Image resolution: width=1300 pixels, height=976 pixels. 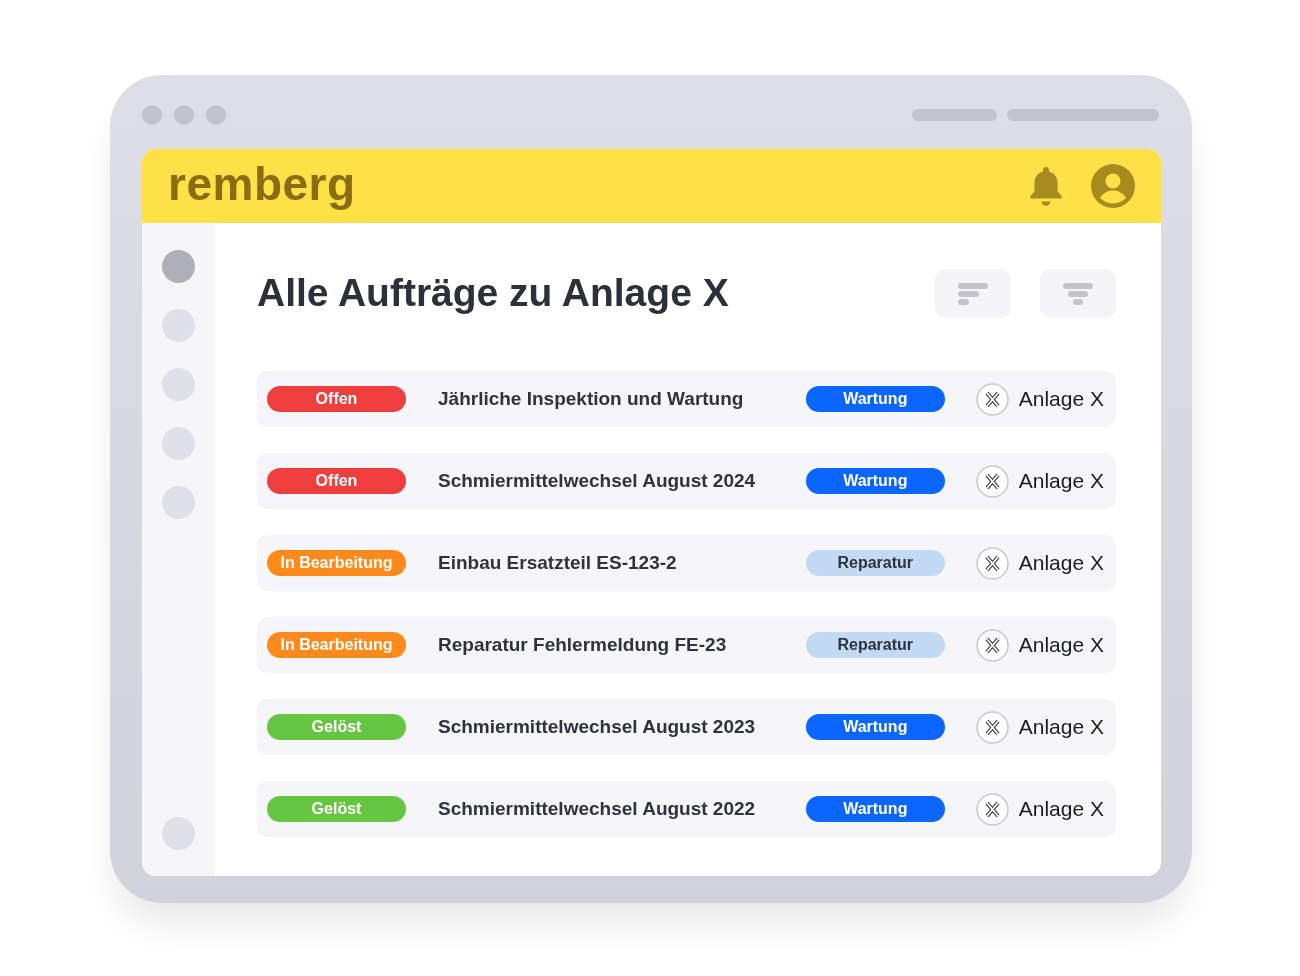 What do you see at coordinates (591, 398) in the screenshot?
I see `order-title: Jährliche Inspektion und Wartung` at bounding box center [591, 398].